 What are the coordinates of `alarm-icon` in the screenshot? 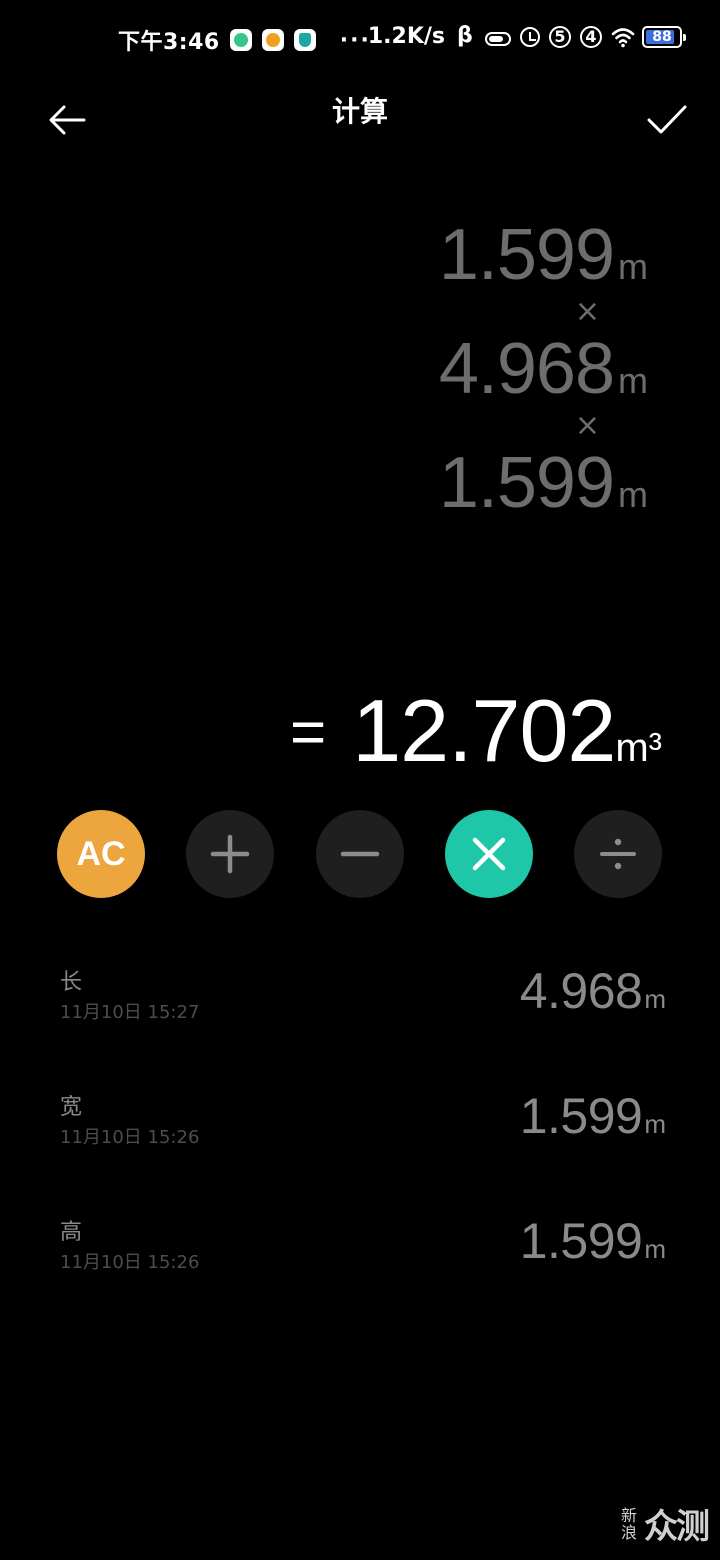 It's located at (530, 36).